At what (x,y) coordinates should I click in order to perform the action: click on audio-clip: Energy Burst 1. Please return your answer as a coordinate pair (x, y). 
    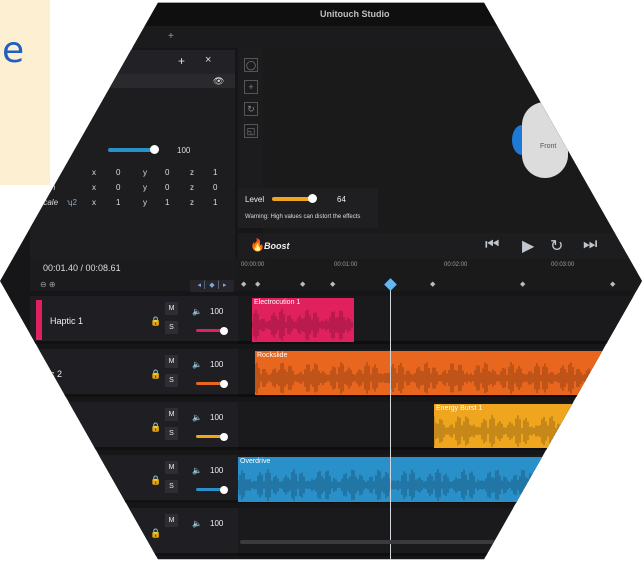
    Looking at the image, I should click on (538, 426).